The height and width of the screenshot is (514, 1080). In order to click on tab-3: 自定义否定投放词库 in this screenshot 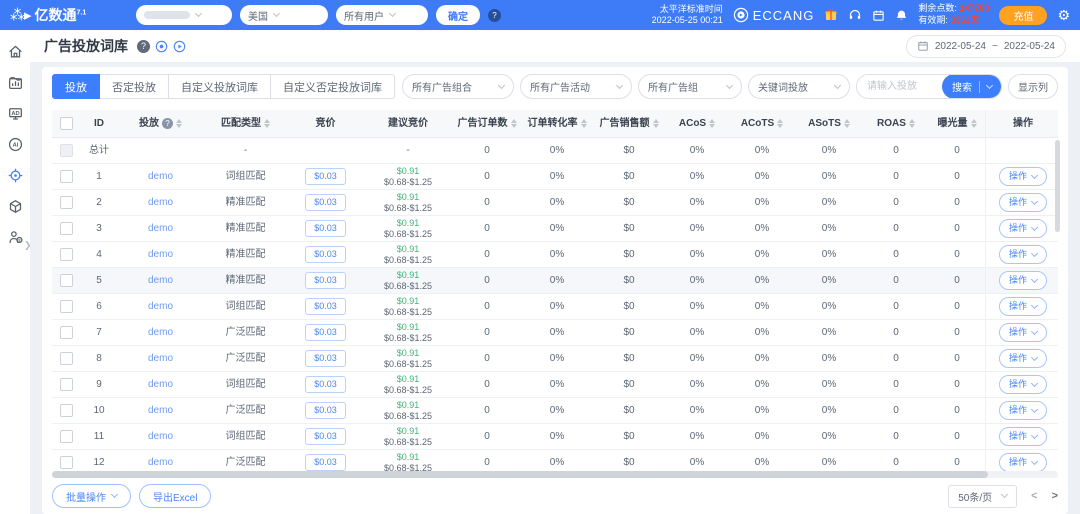, I will do `click(333, 86)`.